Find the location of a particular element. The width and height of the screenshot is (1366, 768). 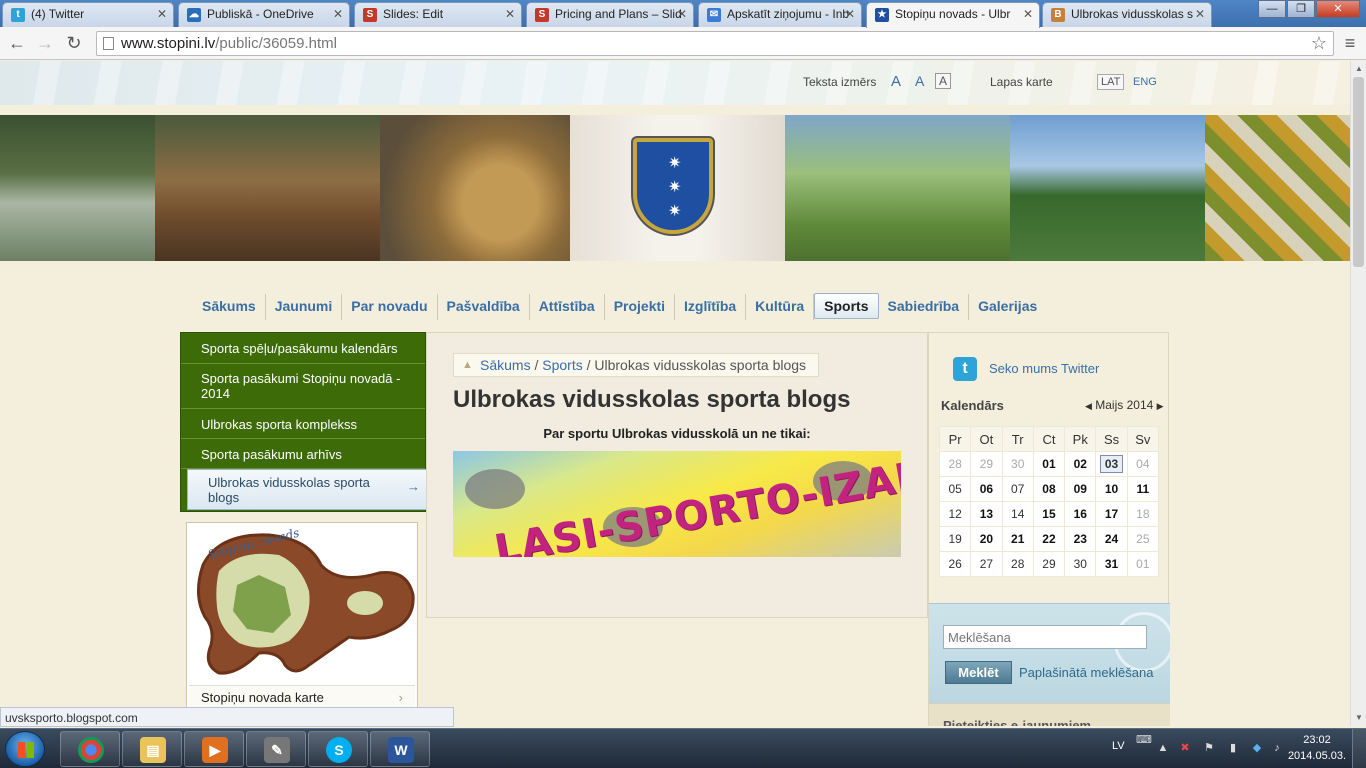

lang-lat-button: LAT is located at coordinates (1111, 82).